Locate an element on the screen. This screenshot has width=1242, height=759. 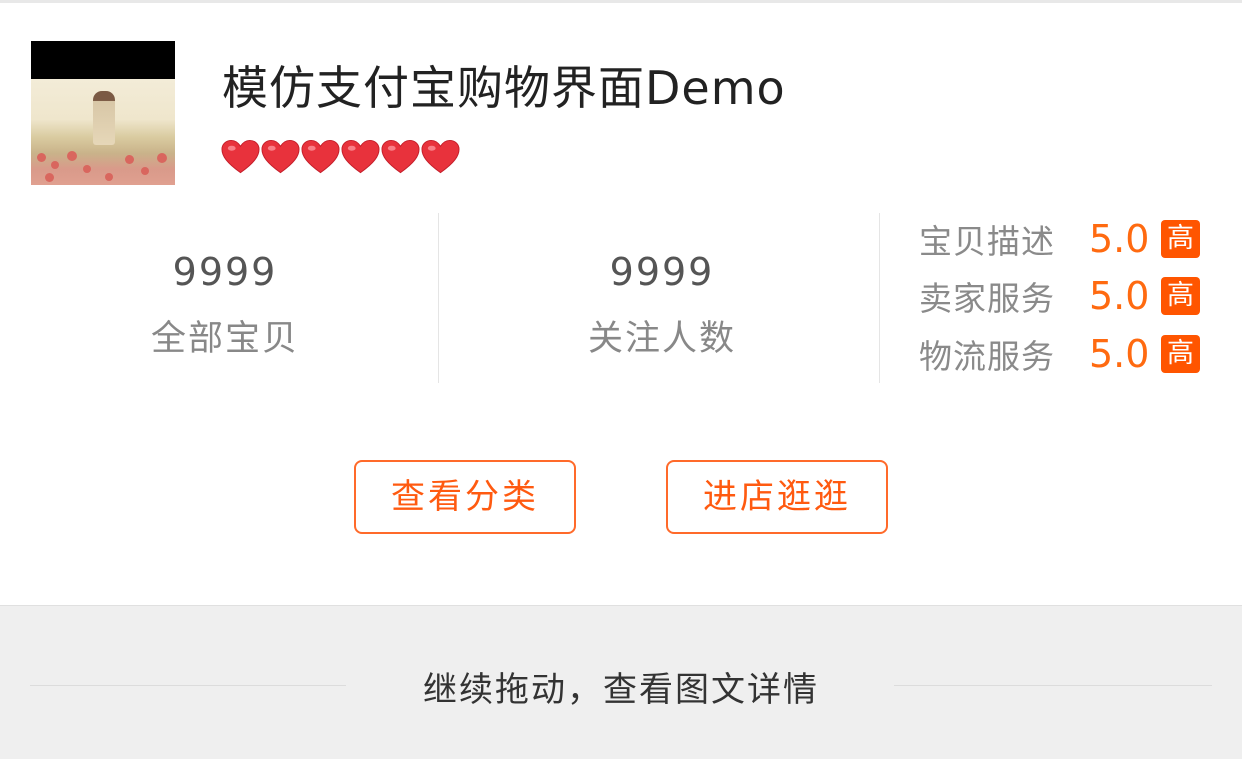
followers-count: 9999 is located at coordinates (662, 272).